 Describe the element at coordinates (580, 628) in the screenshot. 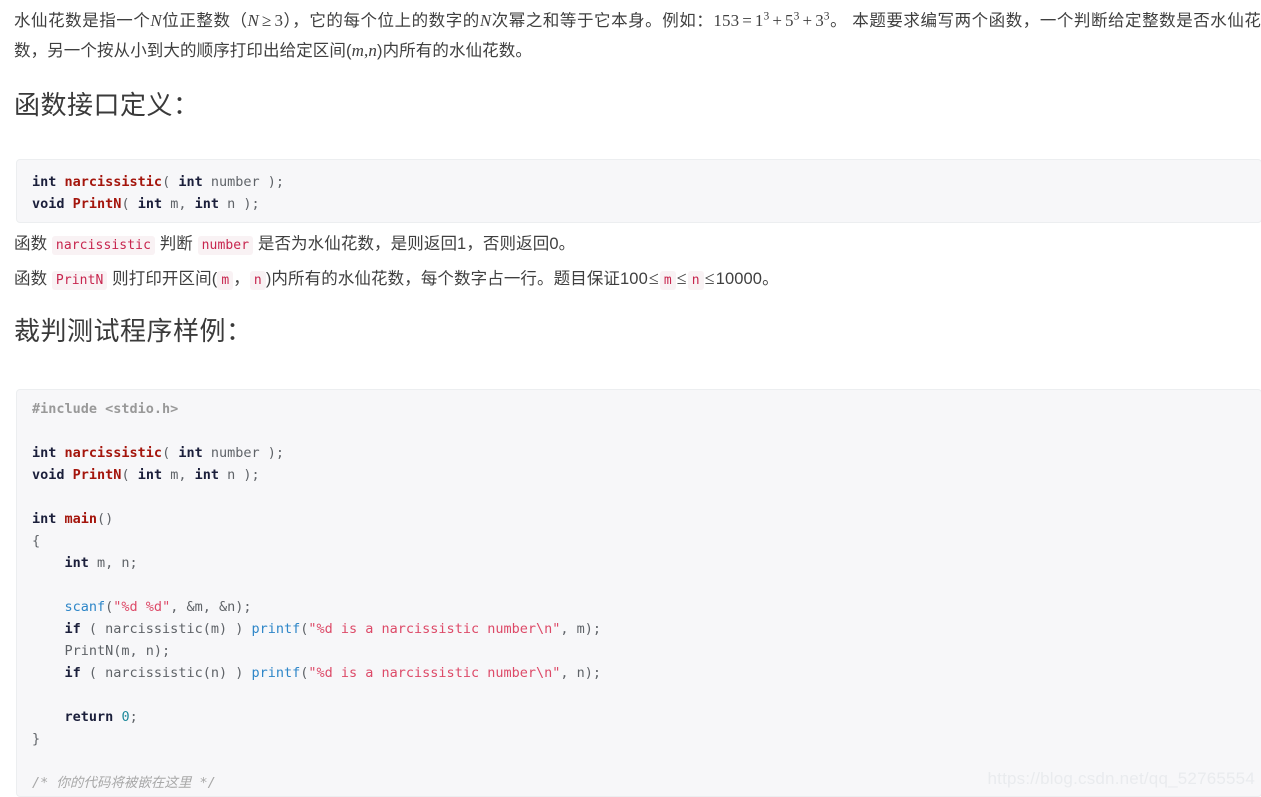

I see `code-token-plain: , m);` at that location.